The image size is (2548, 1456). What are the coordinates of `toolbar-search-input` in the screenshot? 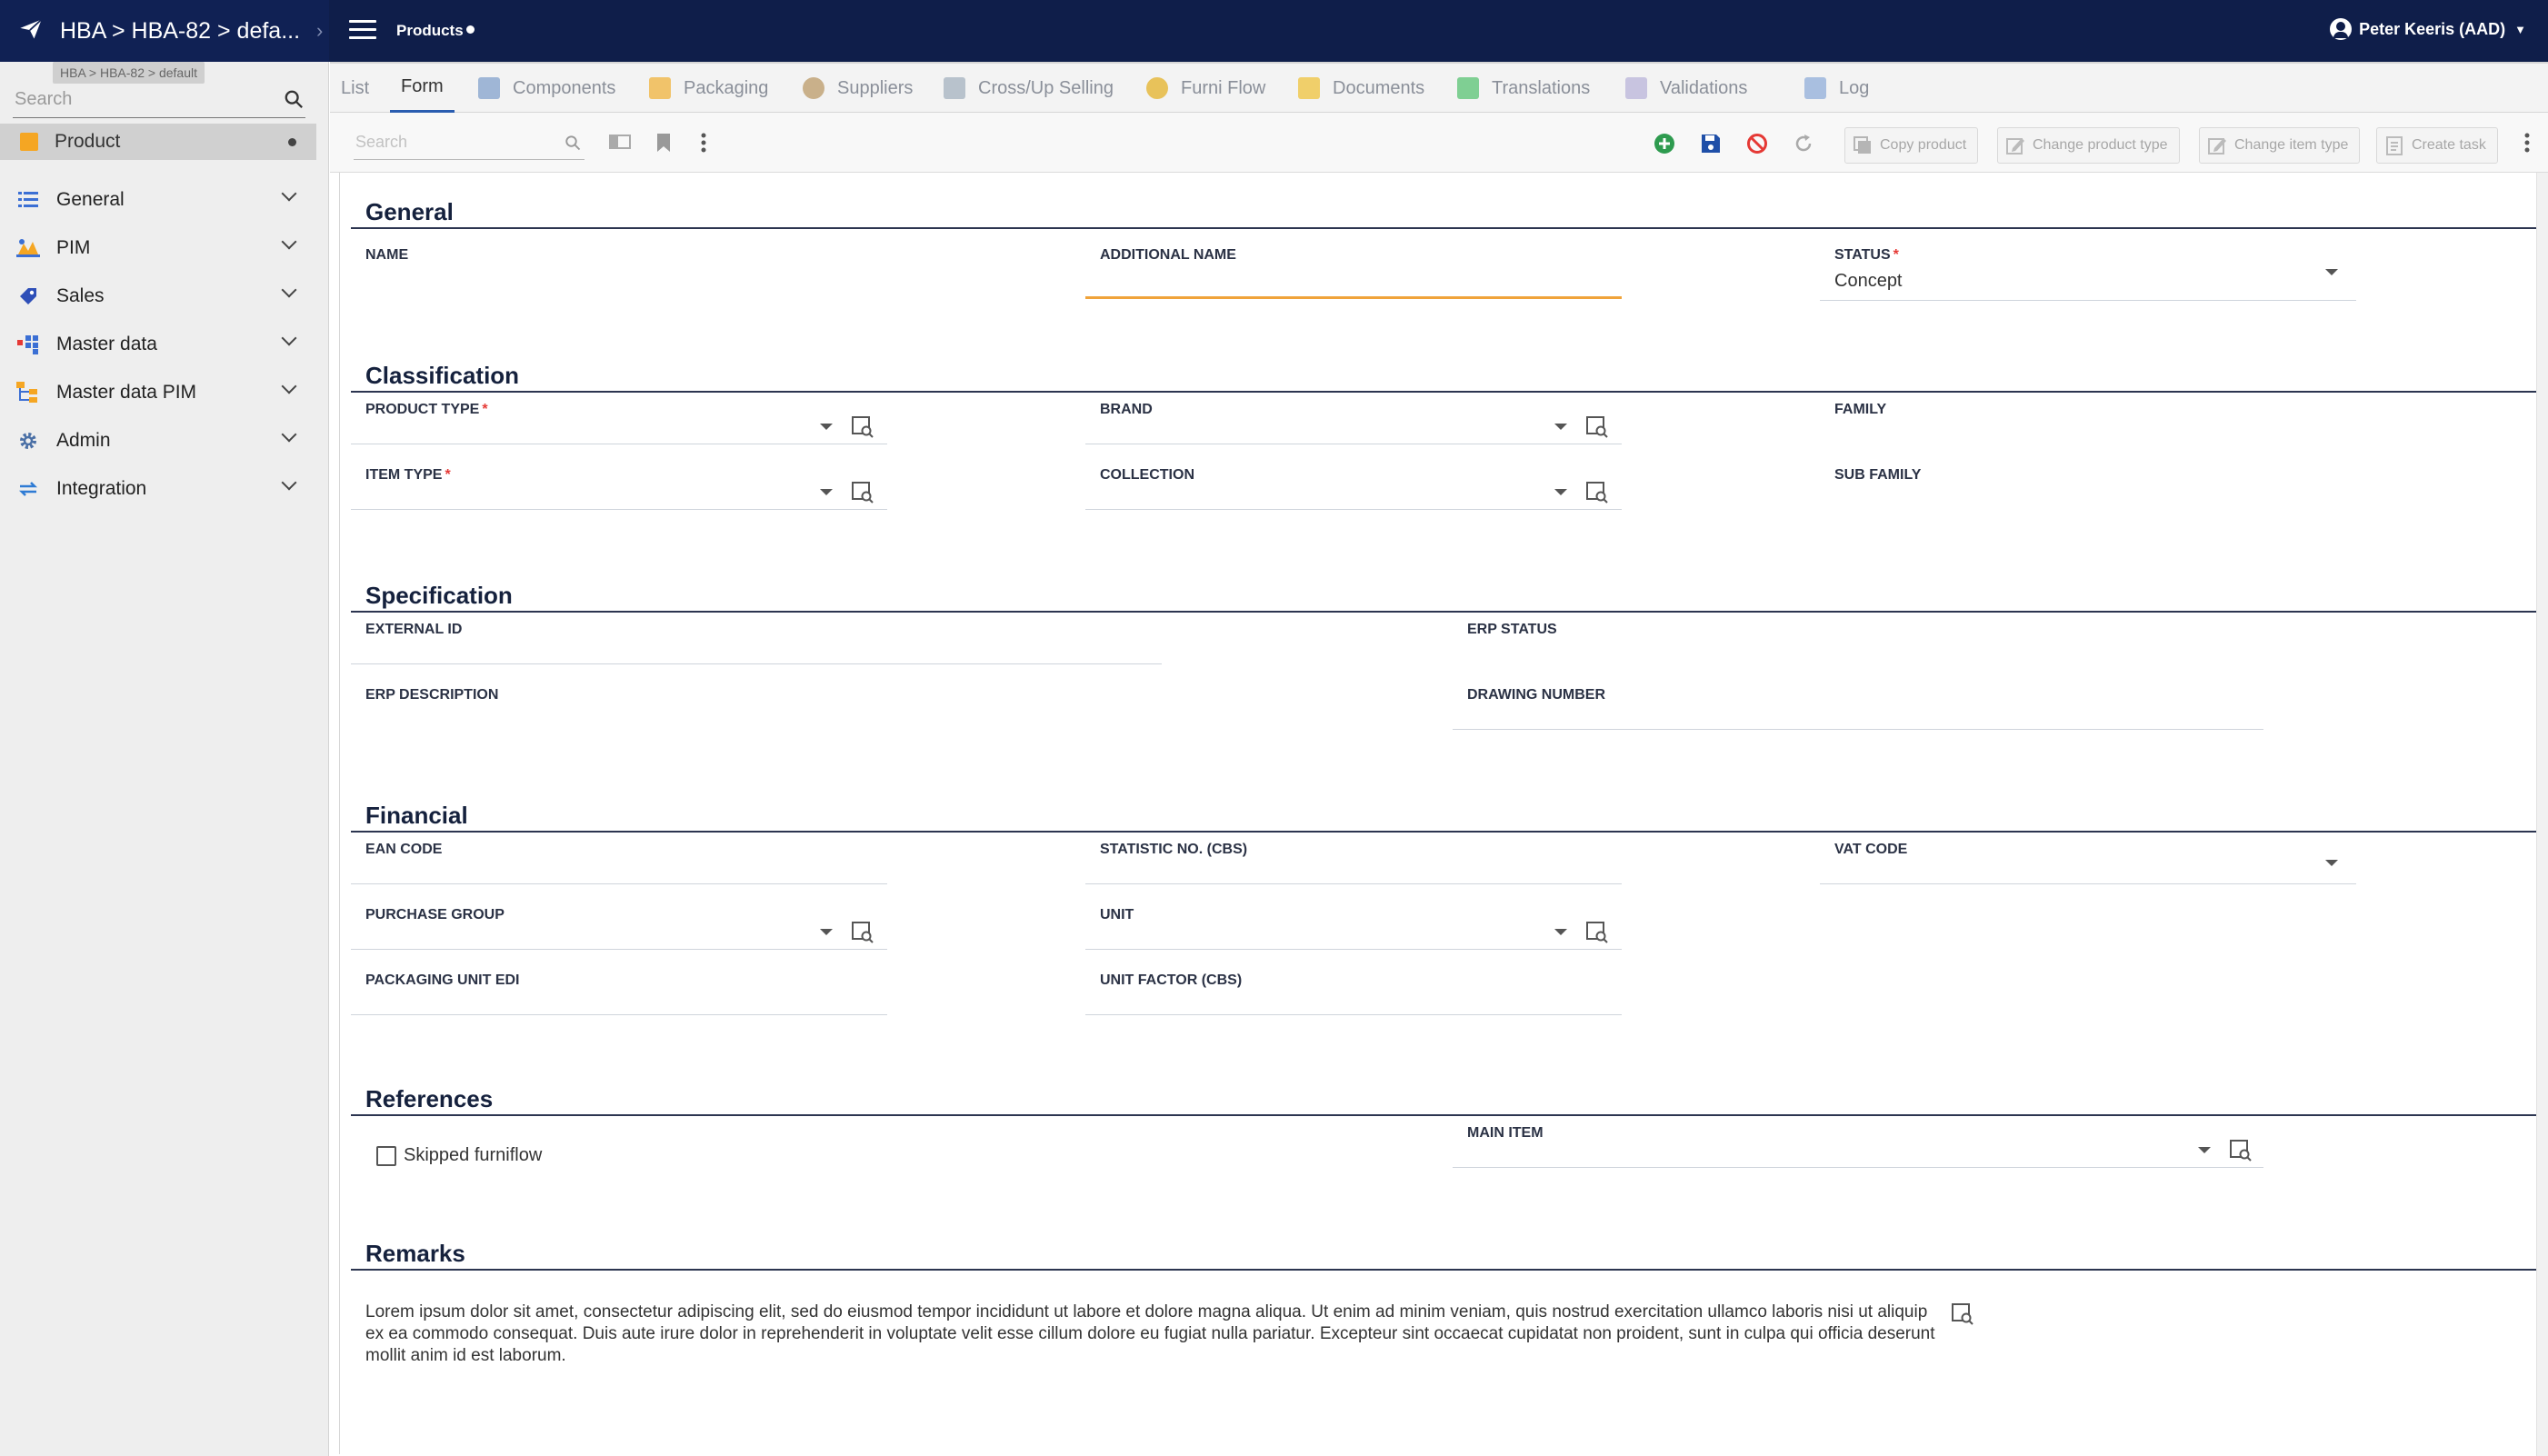 It's located at (450, 142).